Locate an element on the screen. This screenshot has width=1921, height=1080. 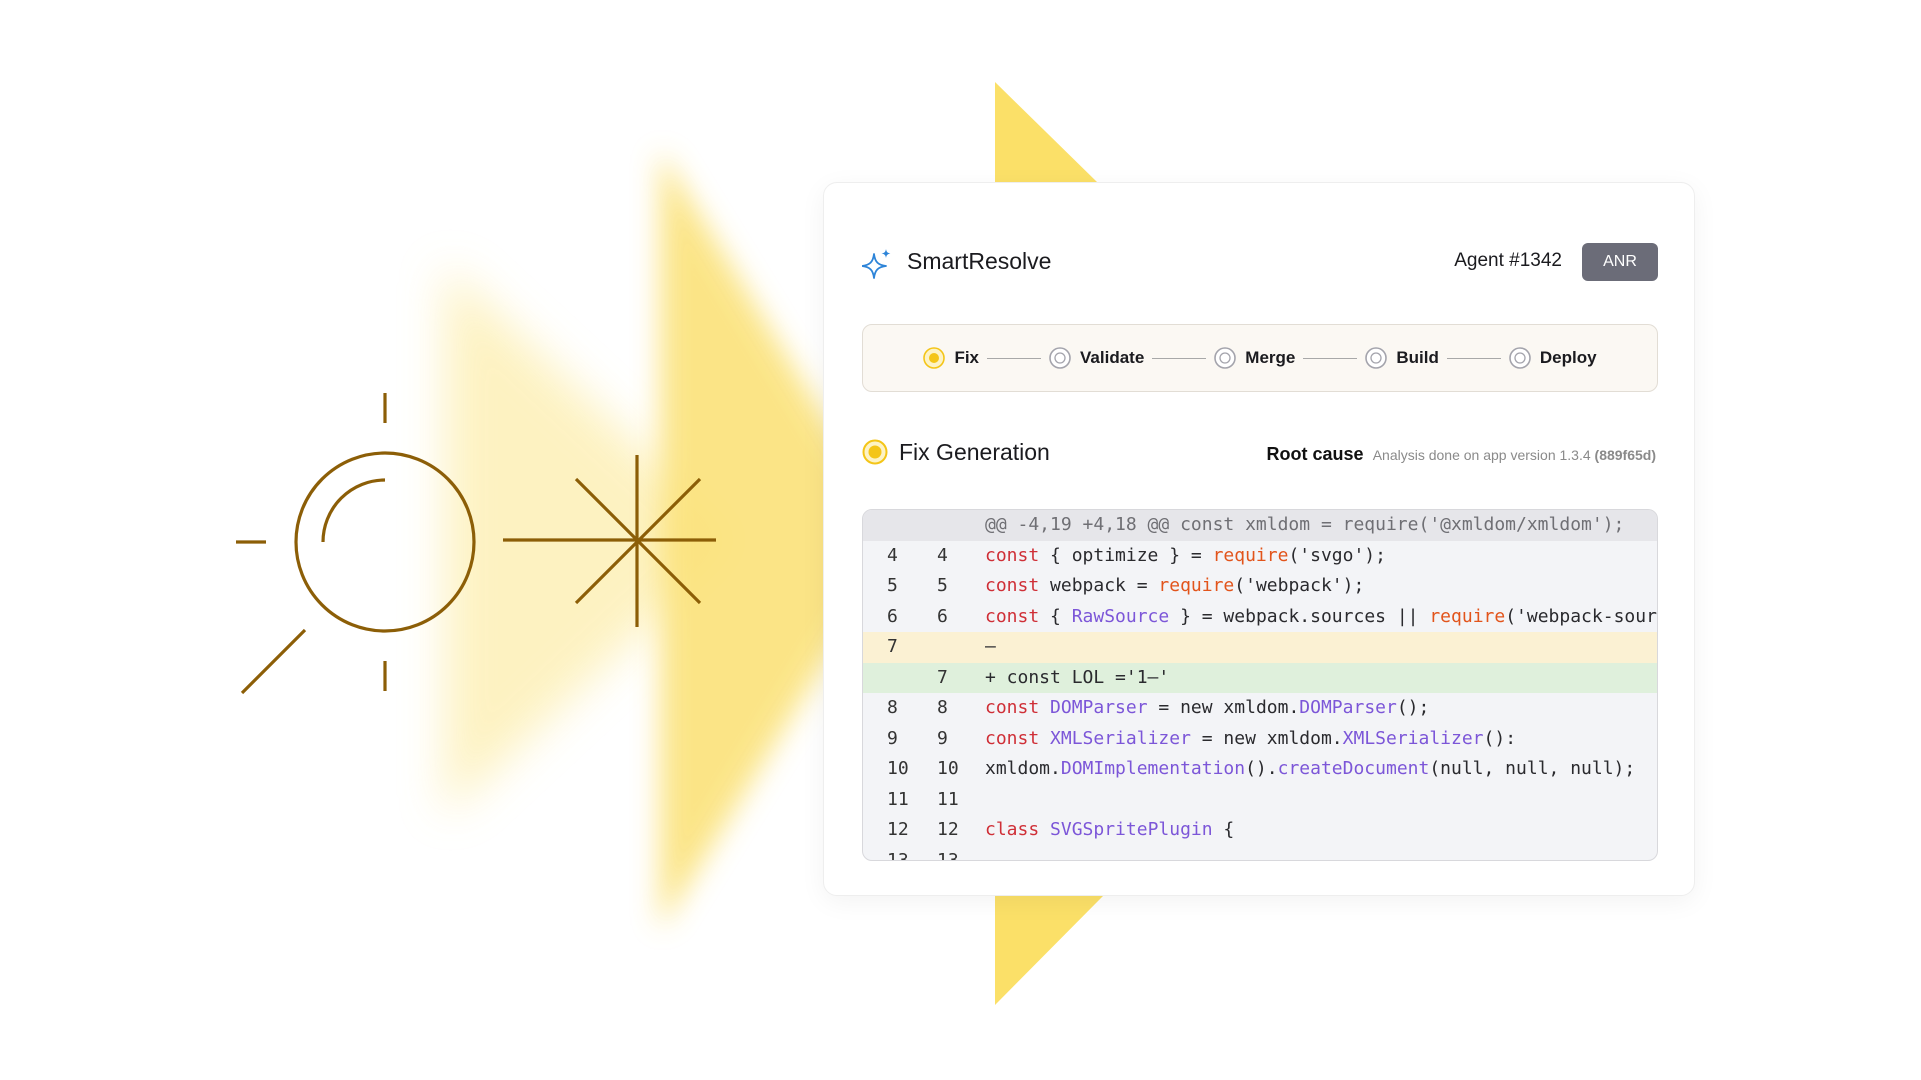
diff-removed-line: 7– is located at coordinates (1260, 647).